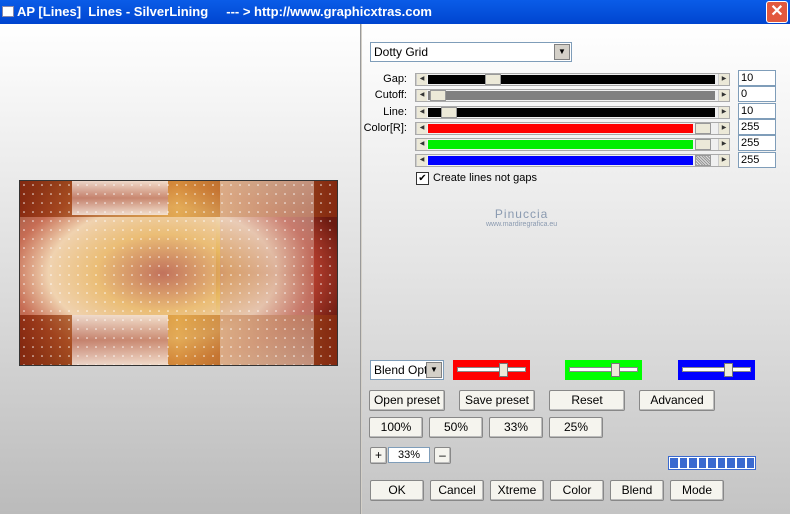 The height and width of the screenshot is (514, 790). Describe the element at coordinates (401, 370) in the screenshot. I see `blend-options-value: Blend Optio` at that location.